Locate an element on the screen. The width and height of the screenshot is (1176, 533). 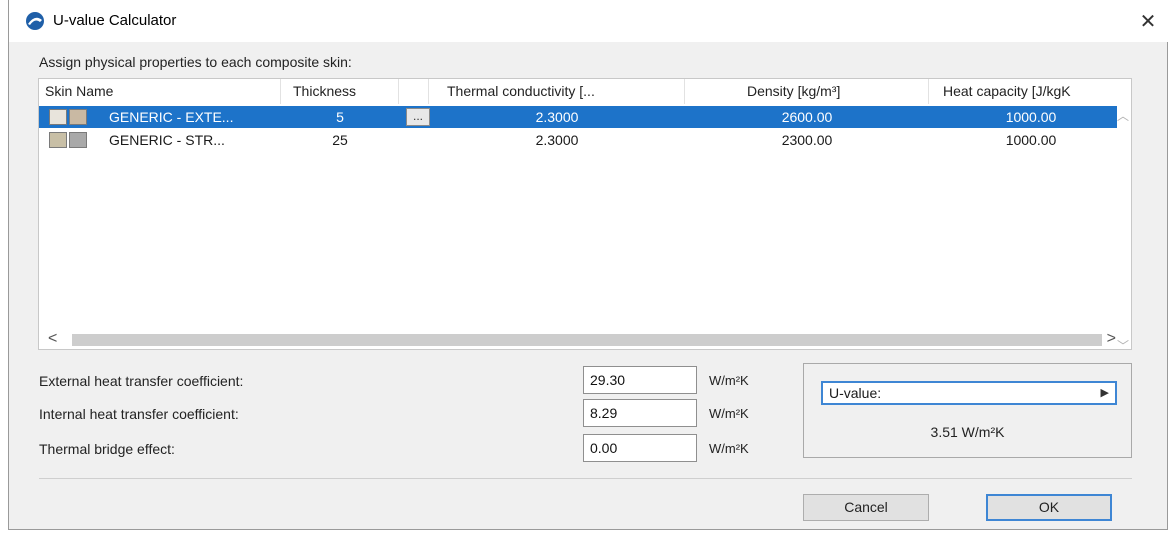
cell-thickness: 25 is located at coordinates (340, 140).